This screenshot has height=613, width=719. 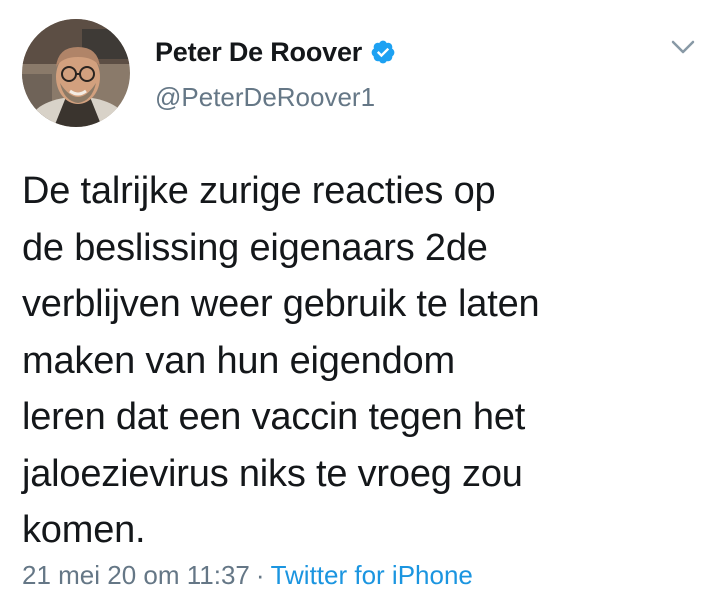 I want to click on tweet-timestamp: 21 mei 20 om 11:37, so click(x=136, y=575).